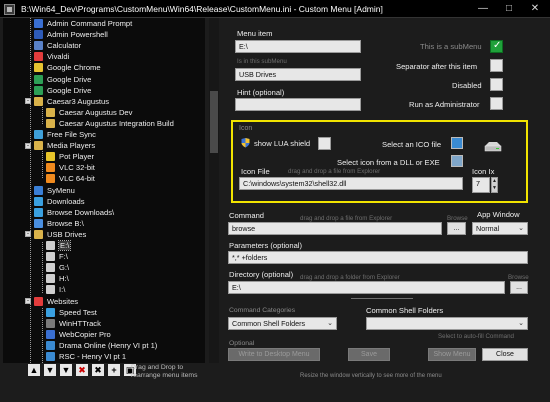  I want to click on close-button: Close, so click(505, 354).